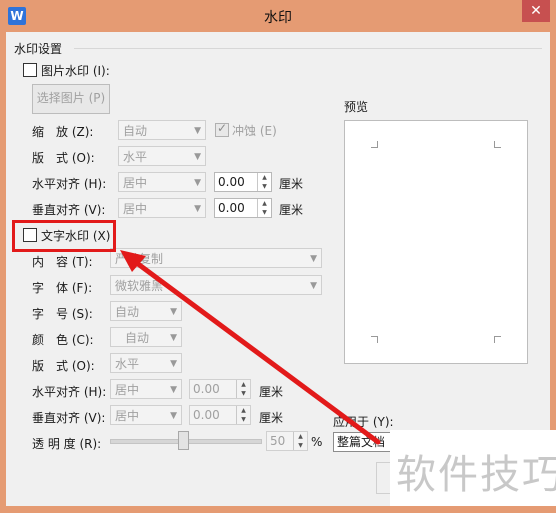 This screenshot has height=513, width=556. Describe the element at coordinates (536, 11) in the screenshot. I see `close-button: ✕` at that location.